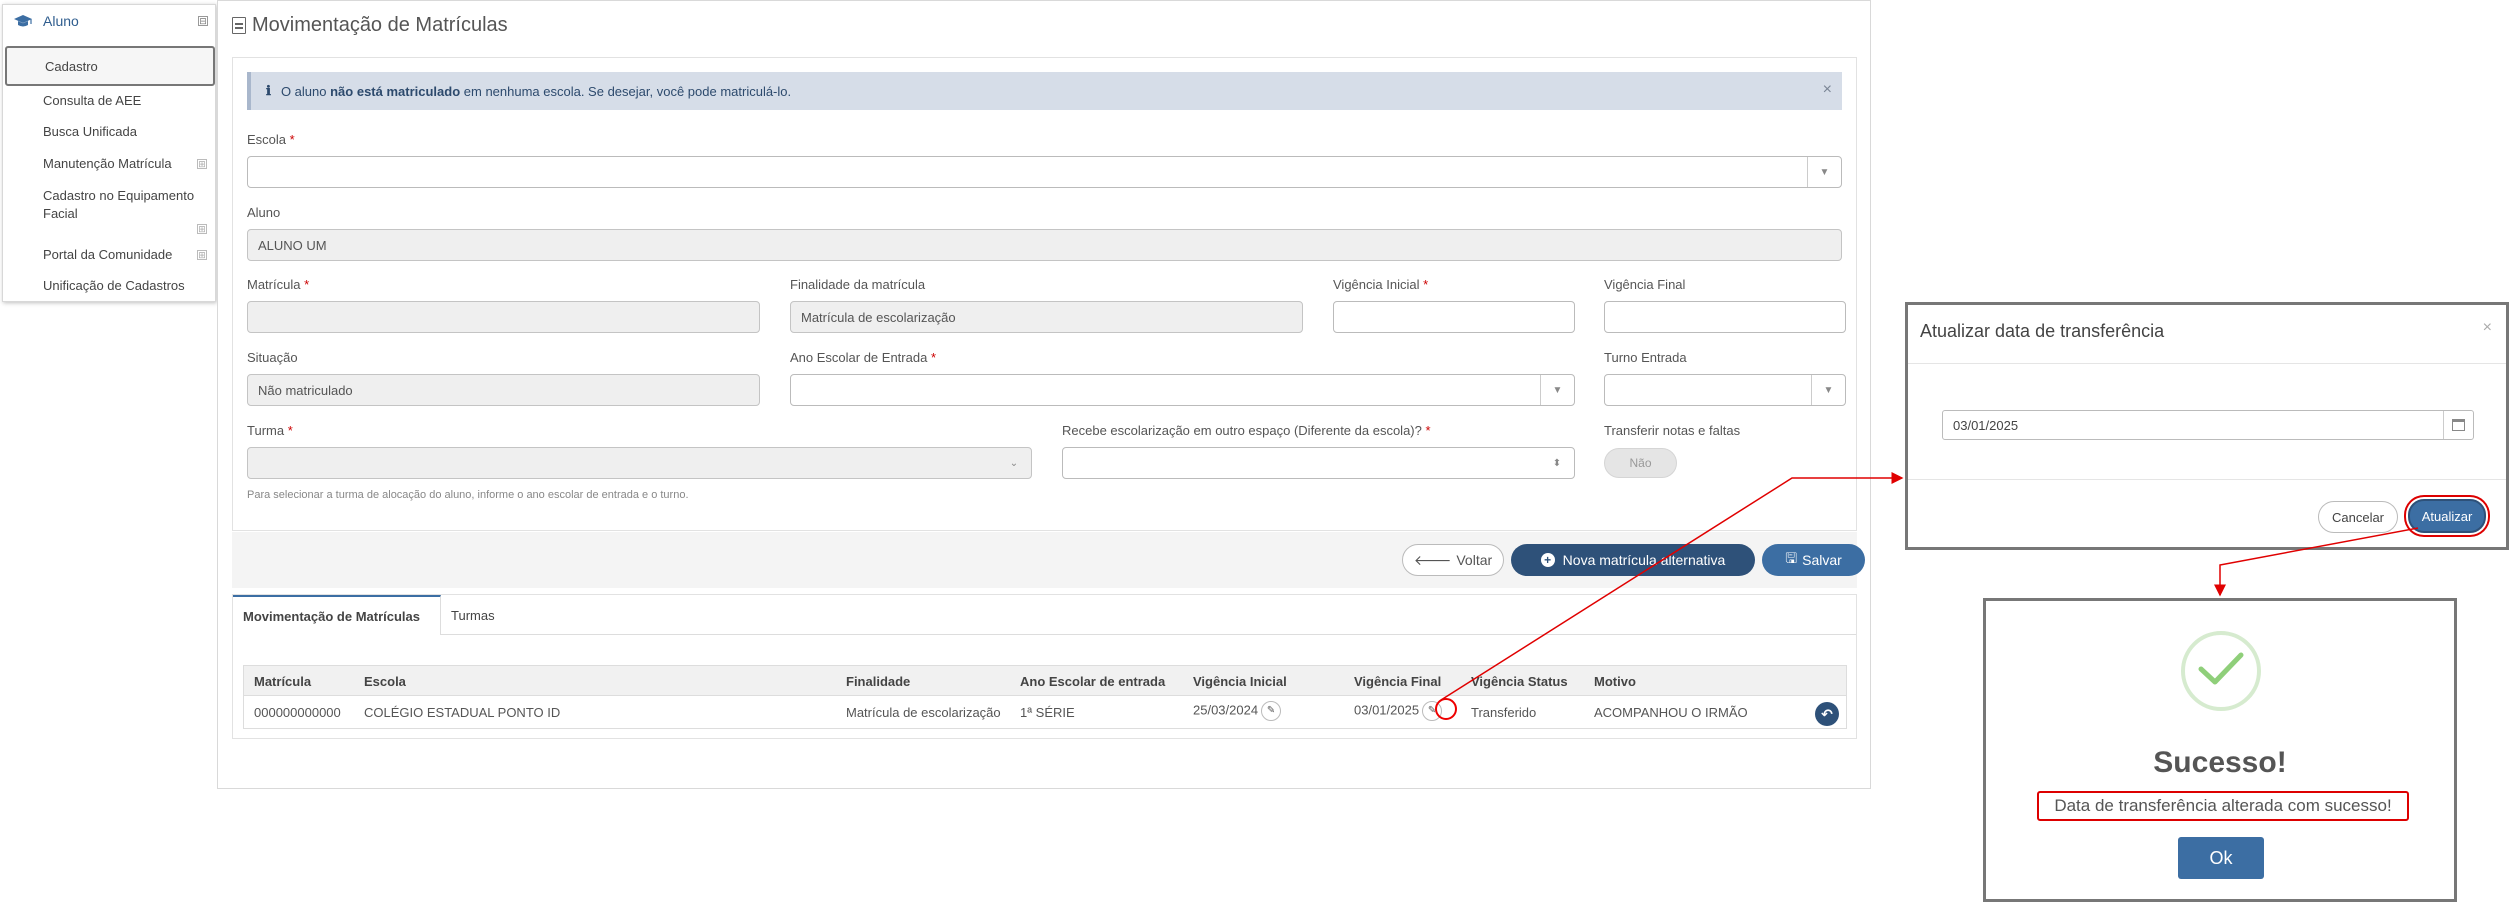  I want to click on cell-vigencia-final: 03/01/2025 ✎, so click(1398, 711).